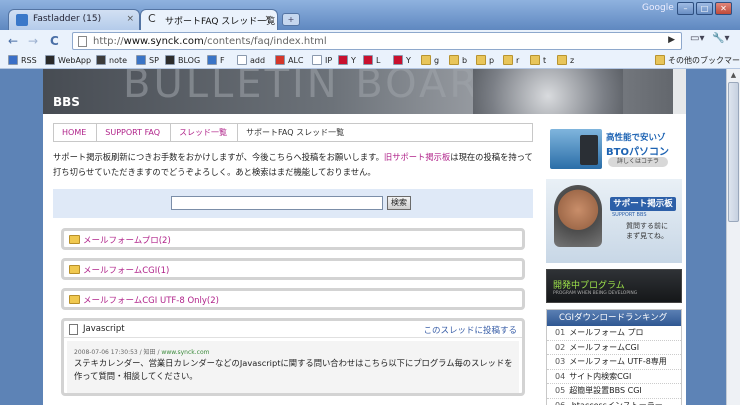 The image size is (740, 405). Describe the element at coordinates (277, 203) in the screenshot. I see `search-input` at that location.